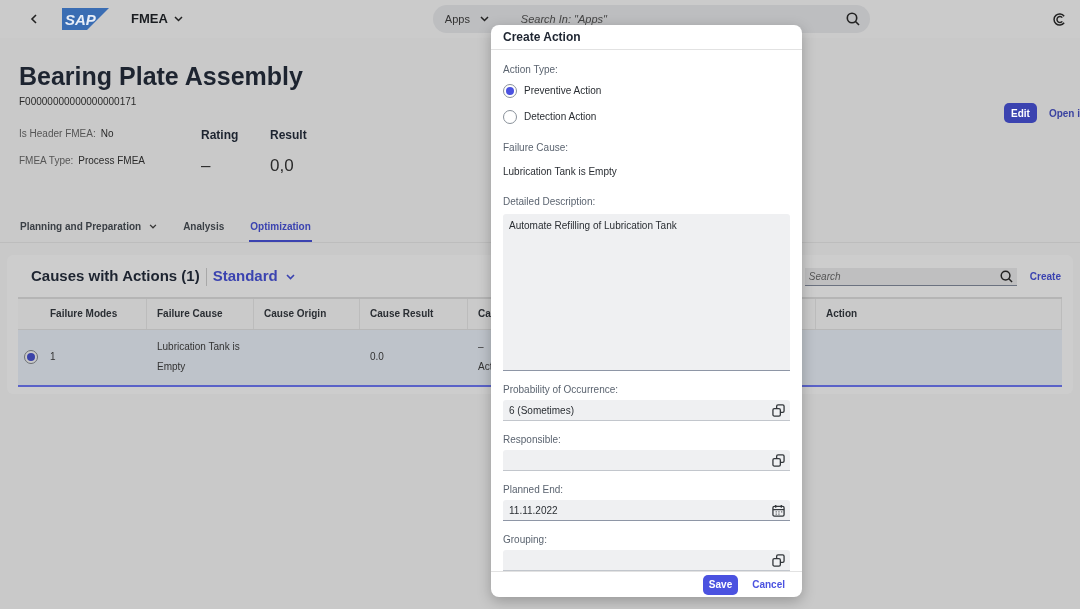 The width and height of the screenshot is (1080, 609). I want to click on field-label: Probability of Occurrence:, so click(561, 390).